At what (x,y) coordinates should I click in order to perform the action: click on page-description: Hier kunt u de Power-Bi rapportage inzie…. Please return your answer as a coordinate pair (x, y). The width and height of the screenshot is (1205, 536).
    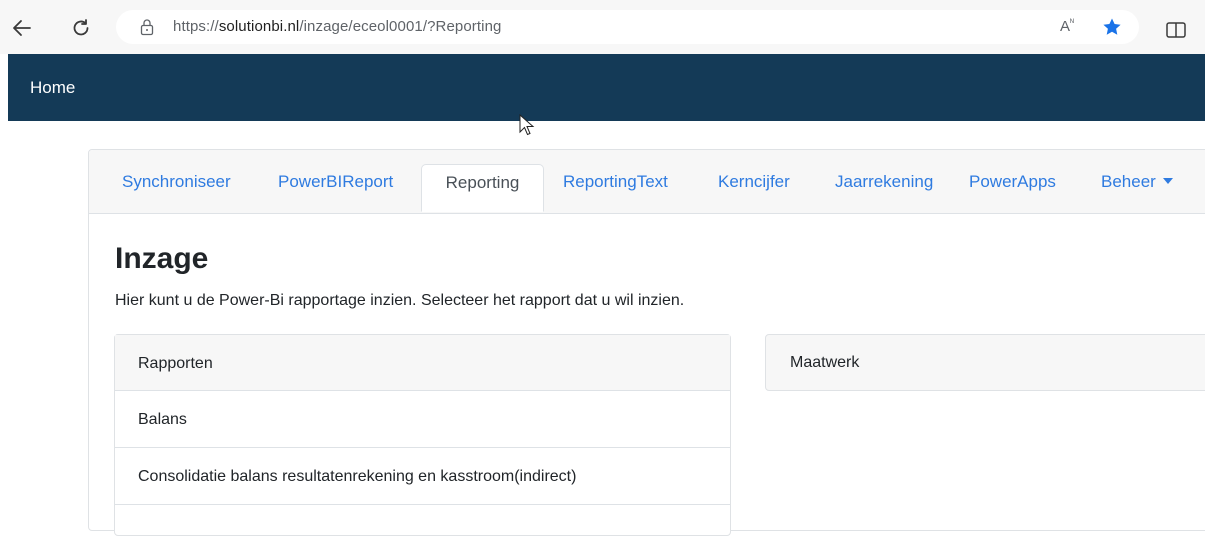
    Looking at the image, I should click on (400, 300).